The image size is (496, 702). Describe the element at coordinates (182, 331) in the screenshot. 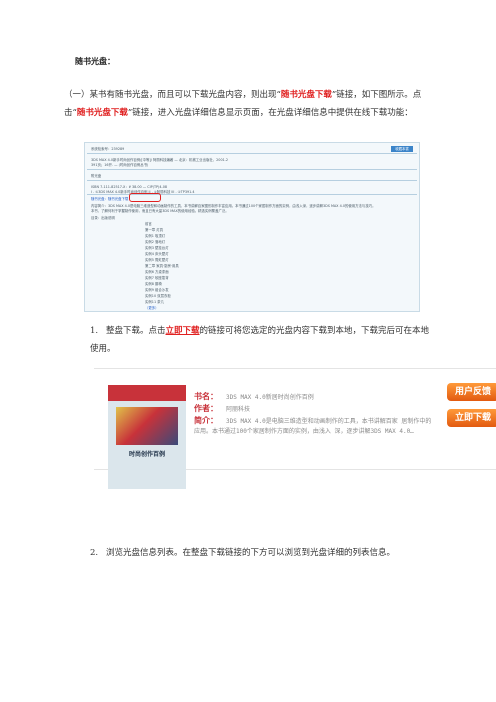

I see `download-now-link-text: 立即下载` at that location.